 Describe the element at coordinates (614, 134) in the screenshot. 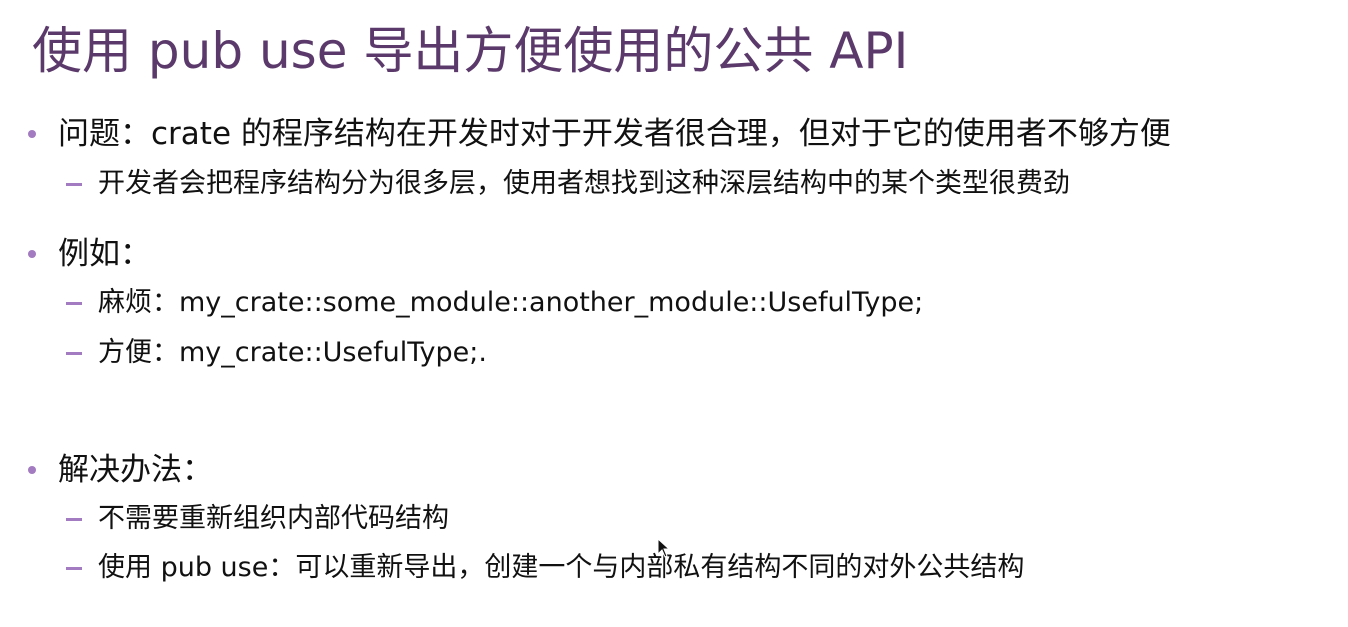

I see `bullet-text: 问题：crate 的程序结构在开发时对于开发者很合理，但对于它的使用者不够方便` at that location.